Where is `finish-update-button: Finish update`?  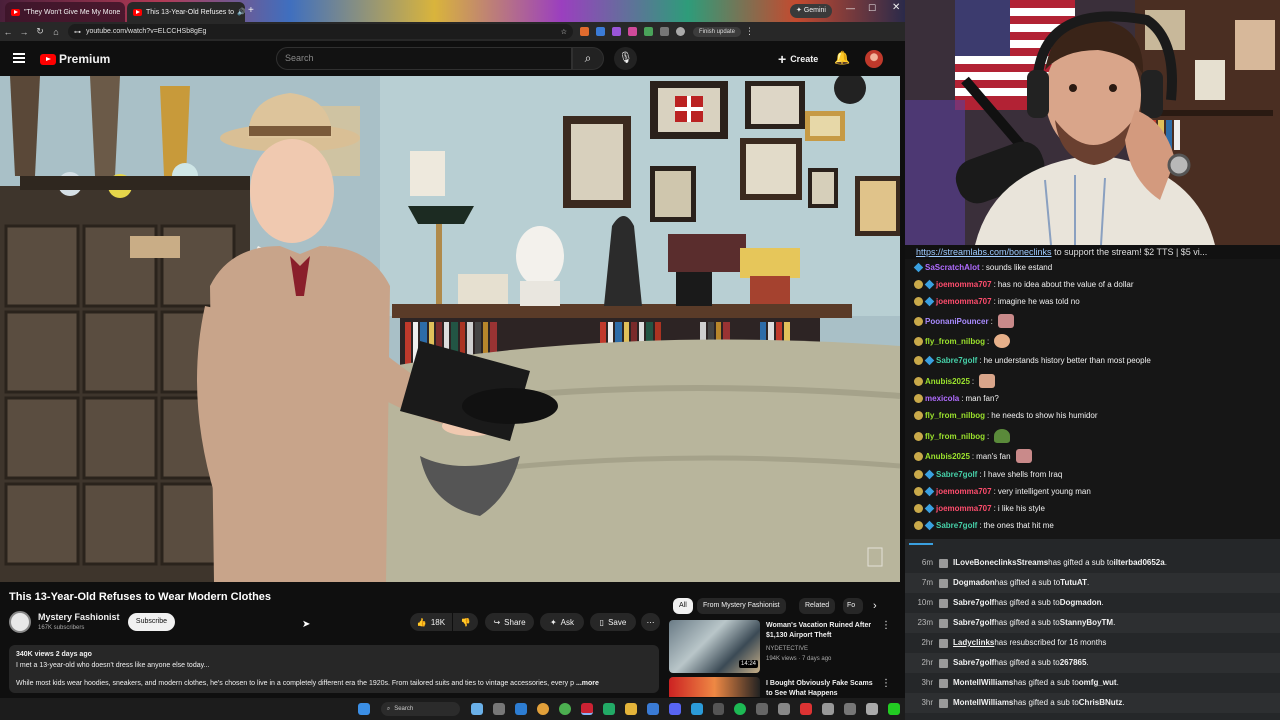
finish-update-button: Finish update is located at coordinates (717, 31).